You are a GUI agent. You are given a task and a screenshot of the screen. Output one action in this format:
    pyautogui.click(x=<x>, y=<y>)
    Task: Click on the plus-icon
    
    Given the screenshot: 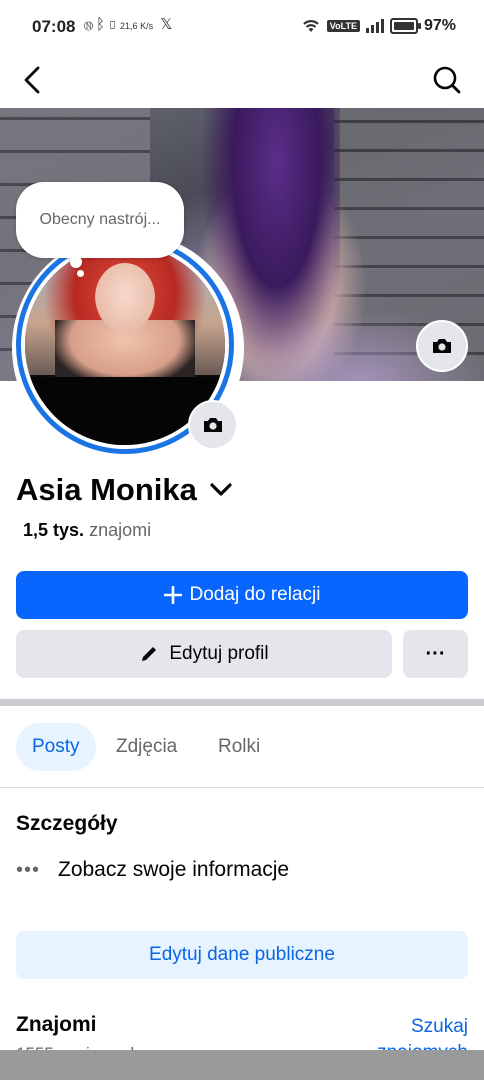 What is the action you would take?
    pyautogui.click(x=172, y=595)
    